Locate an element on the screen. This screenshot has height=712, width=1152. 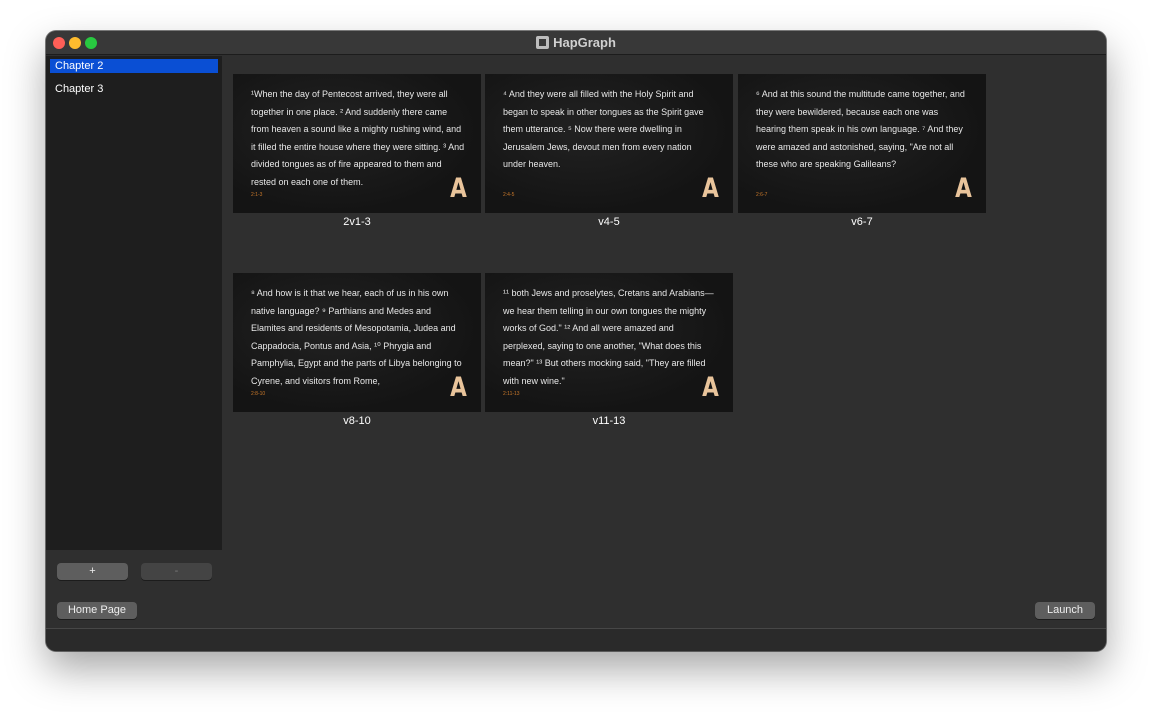
slide-reference: 2:4-5 is located at coordinates (509, 195).